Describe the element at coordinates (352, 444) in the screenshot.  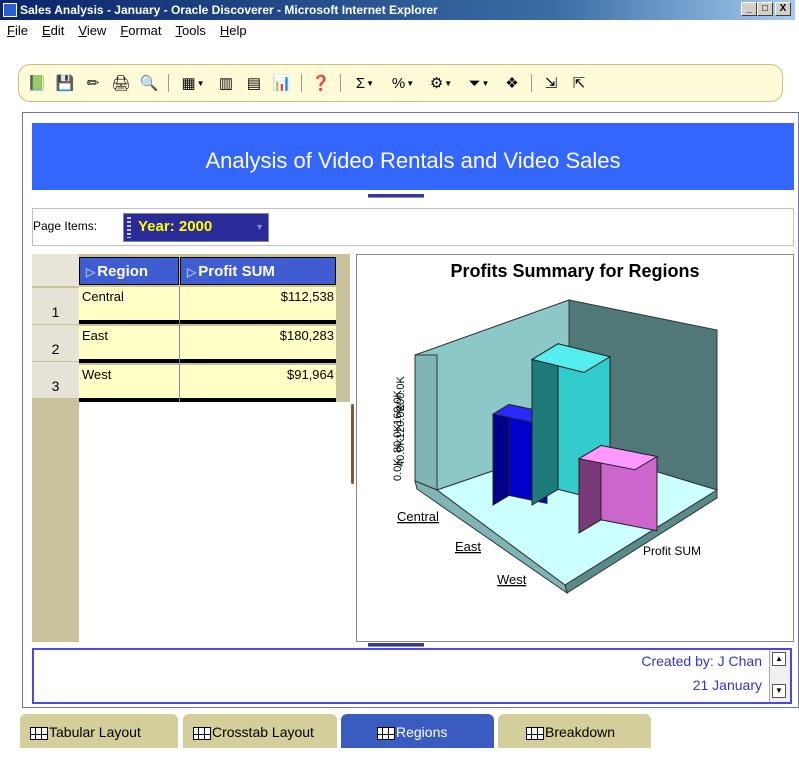
I see `splitter-handle` at that location.